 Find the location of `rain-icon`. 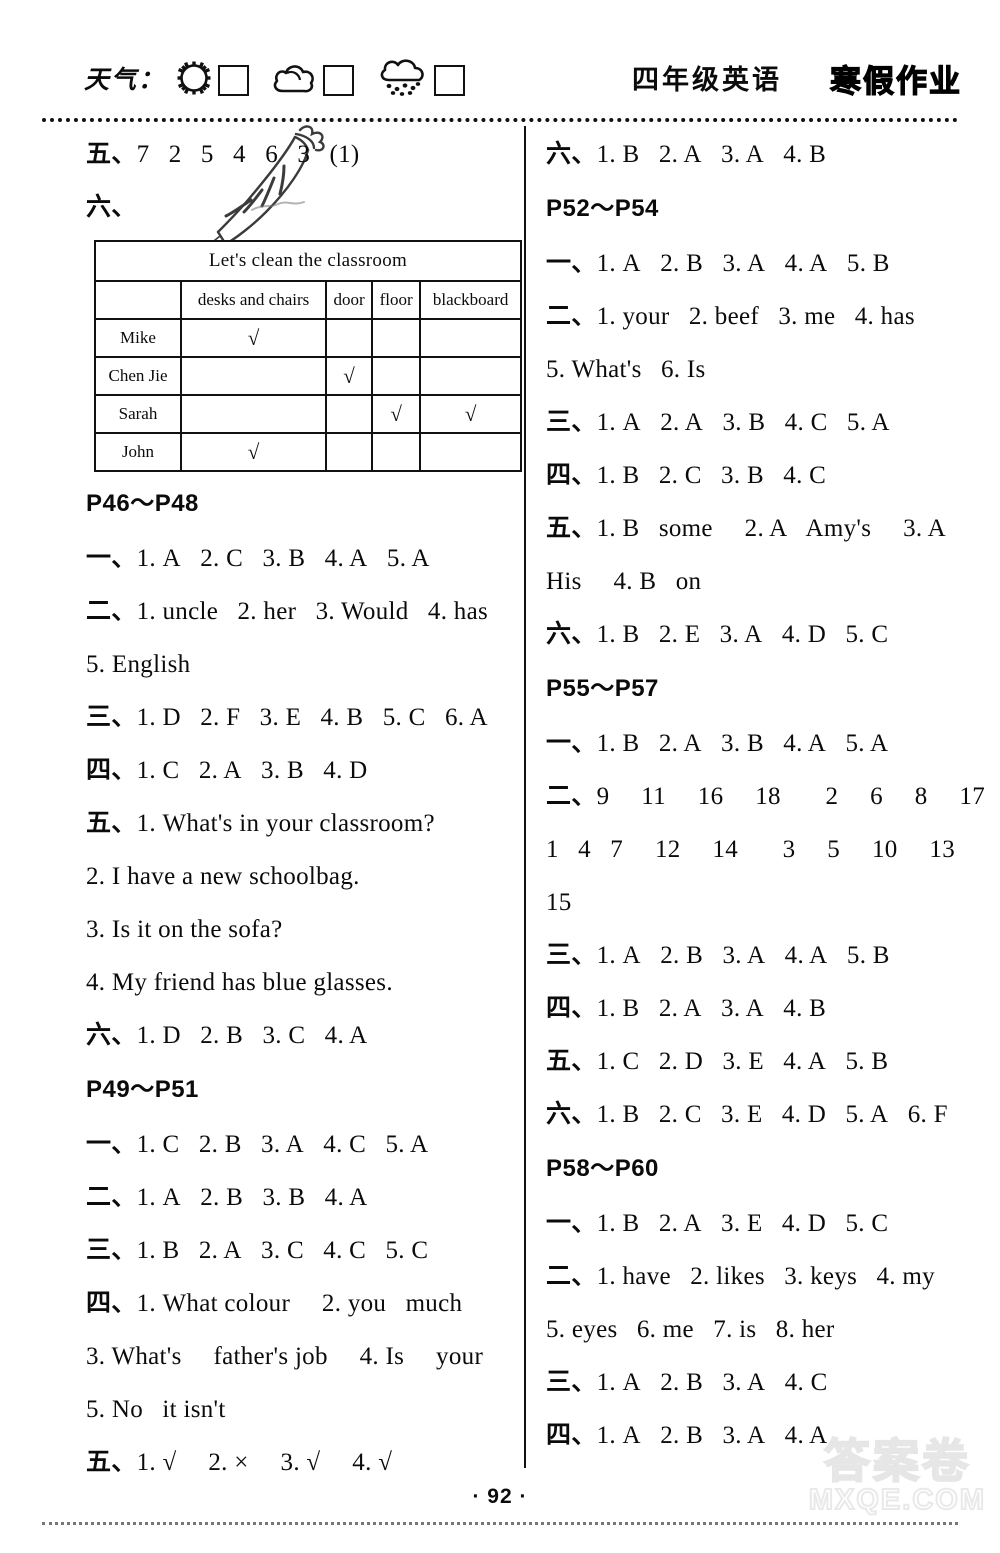

rain-icon is located at coordinates (402, 80).